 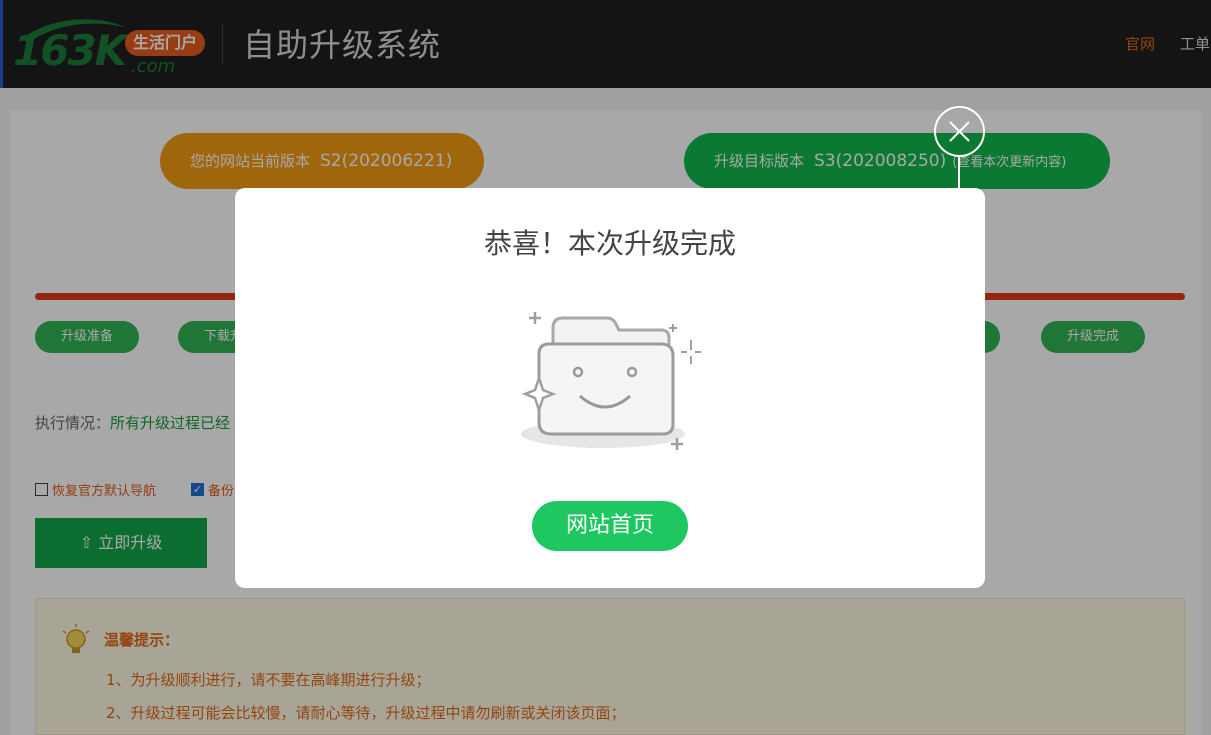 I want to click on site-home-button: 网站首页, so click(x=610, y=526).